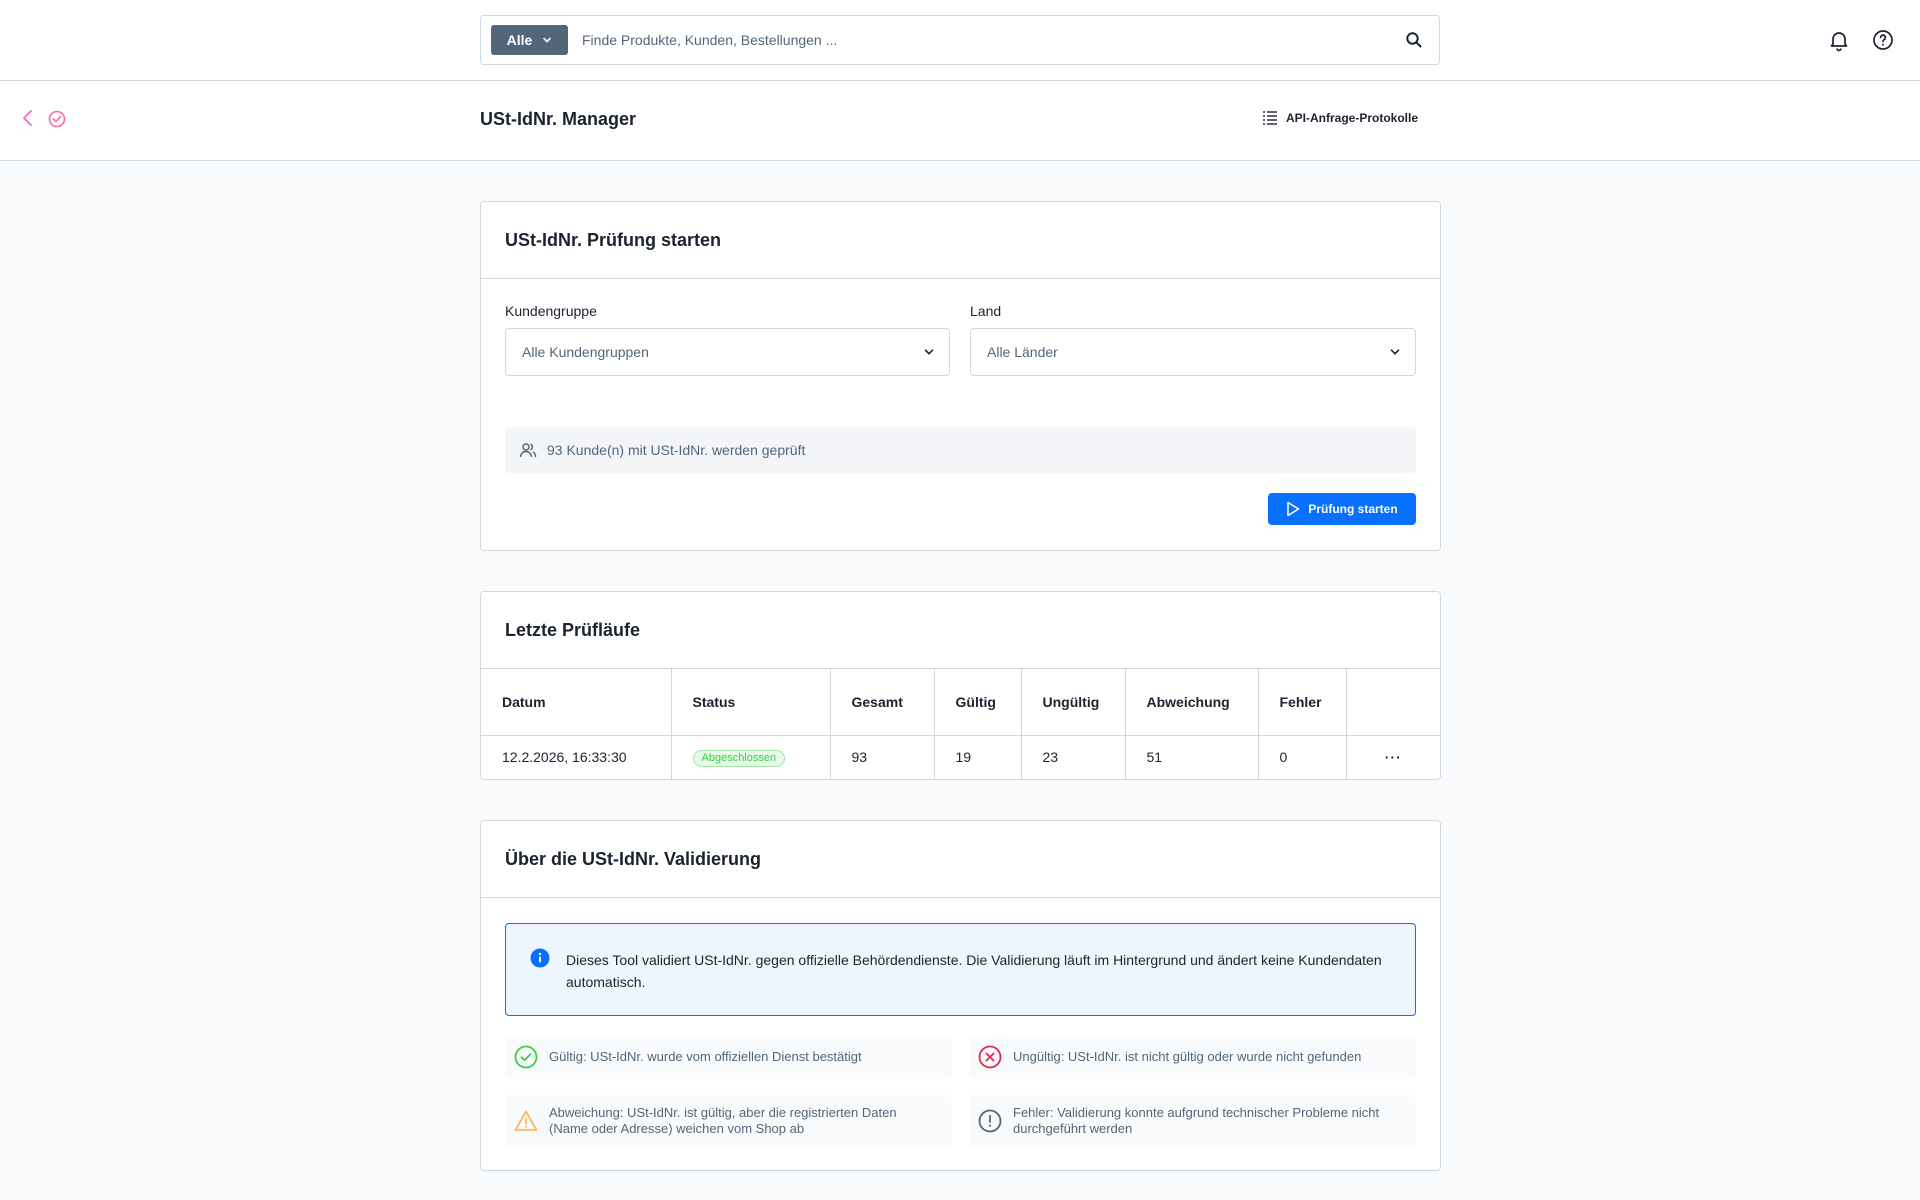 The height and width of the screenshot is (1200, 1920). What do you see at coordinates (526, 1120) in the screenshot?
I see `warning-icon` at bounding box center [526, 1120].